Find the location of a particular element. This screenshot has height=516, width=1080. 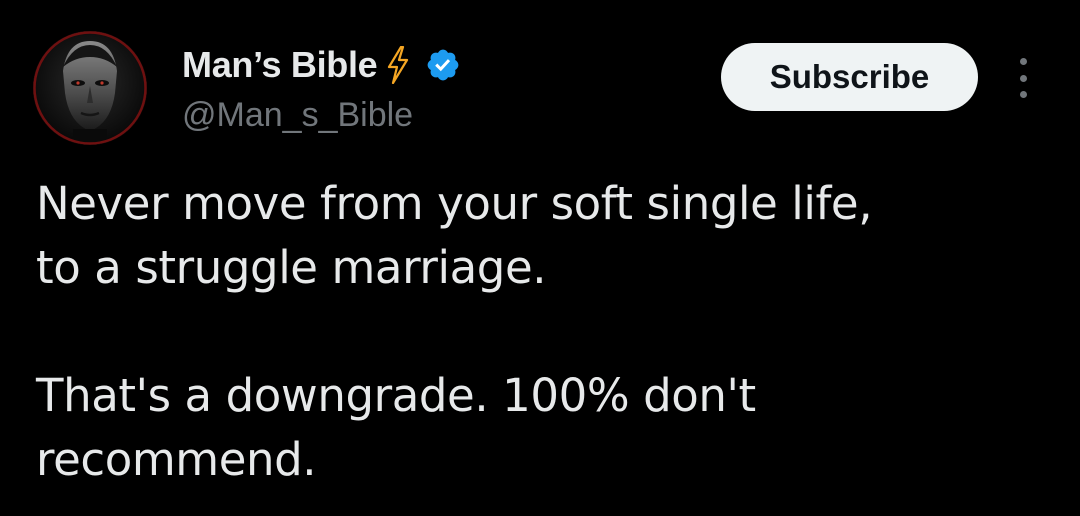

lightning-bolt-icon is located at coordinates (398, 65).